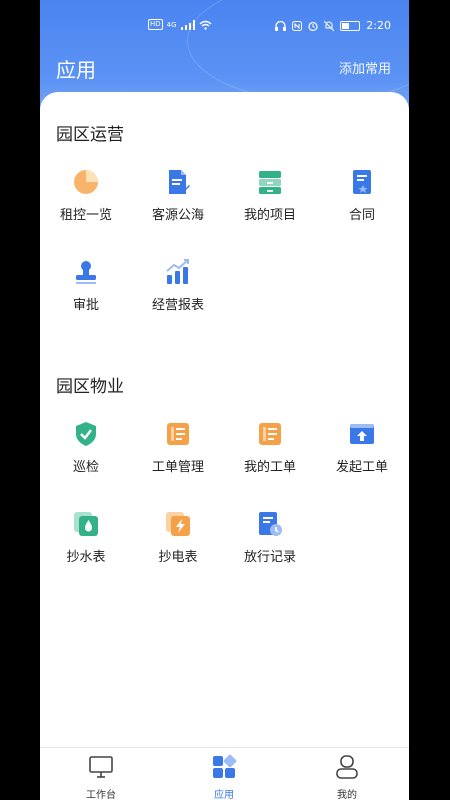 Image resolution: width=450 pixels, height=800 pixels. What do you see at coordinates (224, 795) in the screenshot?
I see `tab-label: 应用` at bounding box center [224, 795].